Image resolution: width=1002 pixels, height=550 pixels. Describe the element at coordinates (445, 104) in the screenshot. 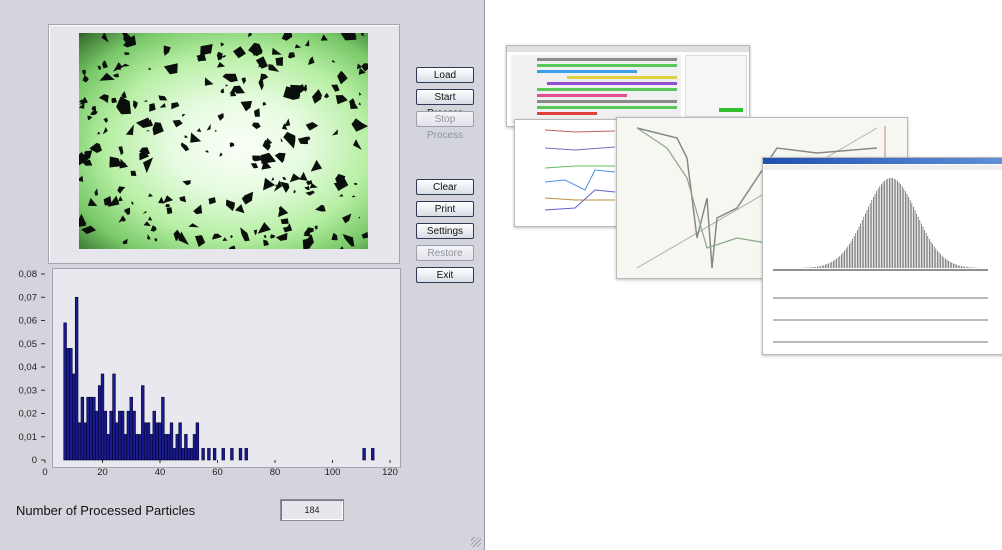

I see `start-process-button: Start Process` at that location.